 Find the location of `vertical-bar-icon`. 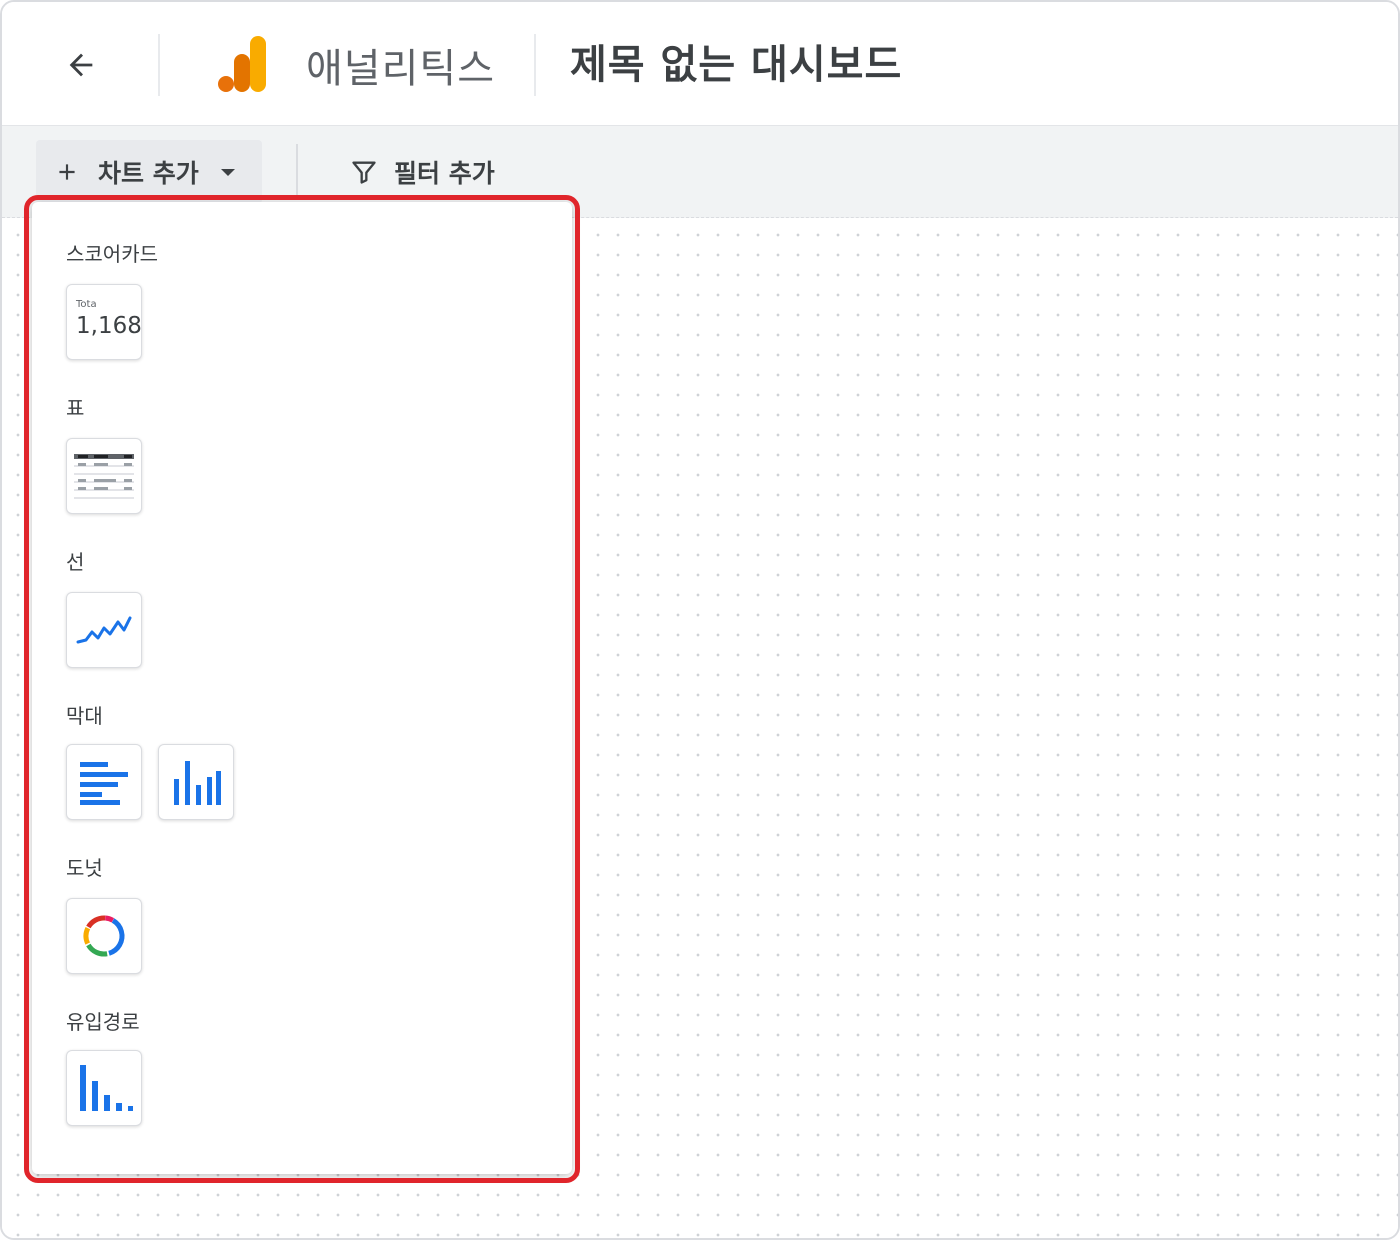

vertical-bar-icon is located at coordinates (197, 783).